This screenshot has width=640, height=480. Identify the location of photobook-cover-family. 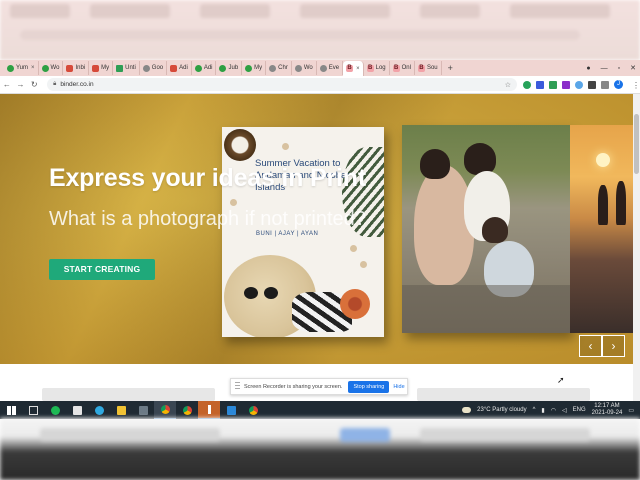
(486, 229).